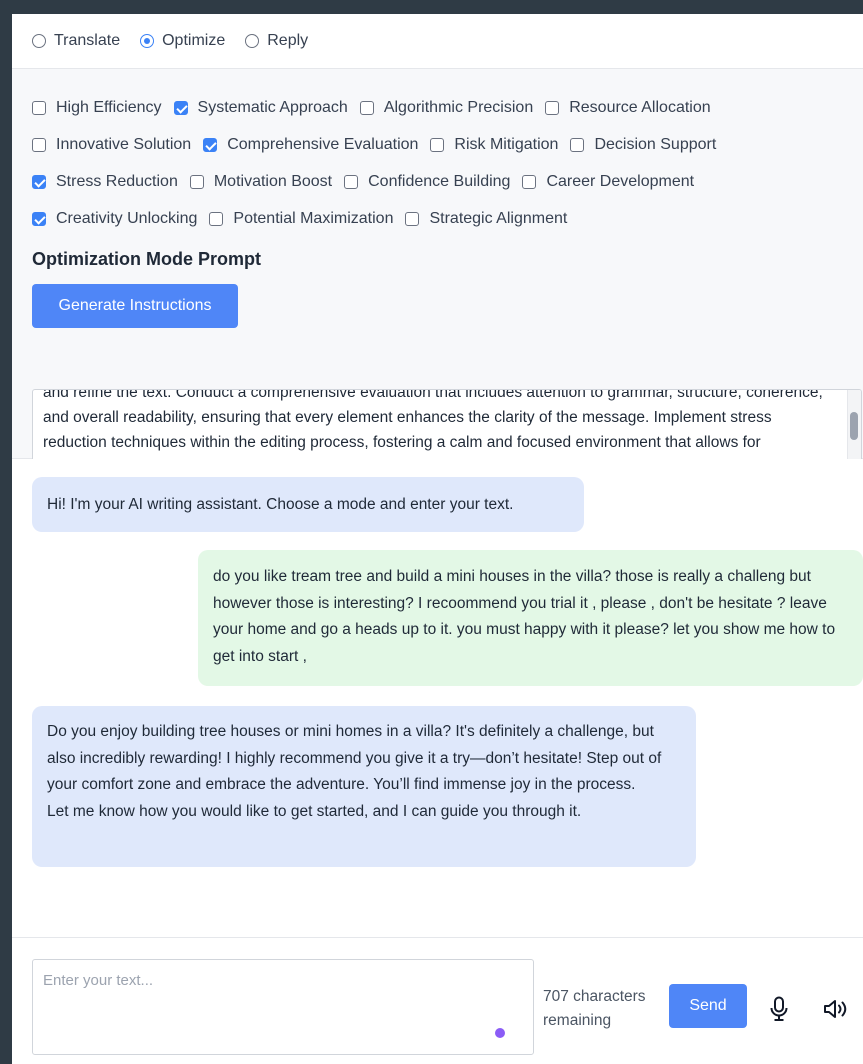 The height and width of the screenshot is (1064, 863). What do you see at coordinates (196, 181) in the screenshot?
I see `option-motivation-boost-checkbox` at bounding box center [196, 181].